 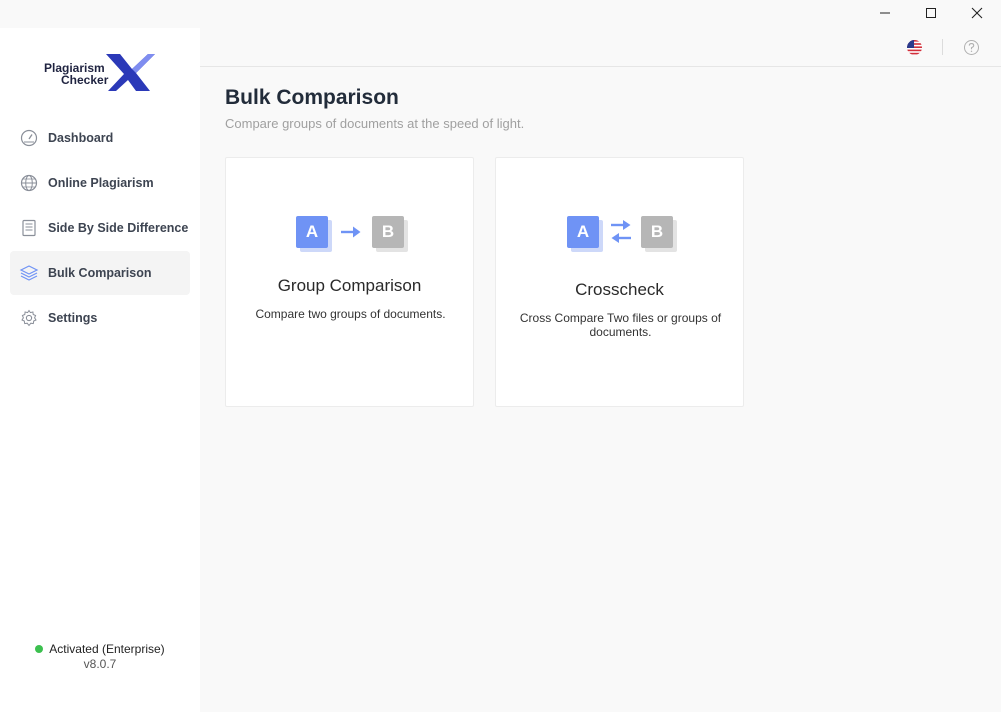 What do you see at coordinates (100, 318) in the screenshot?
I see `sidebar-item-settings: Settings` at bounding box center [100, 318].